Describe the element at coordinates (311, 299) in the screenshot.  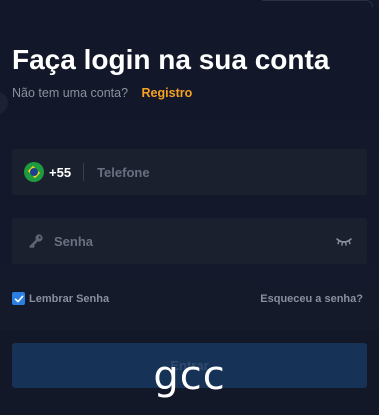
I see `forgot-password-link: Esqueceu a senha?` at that location.